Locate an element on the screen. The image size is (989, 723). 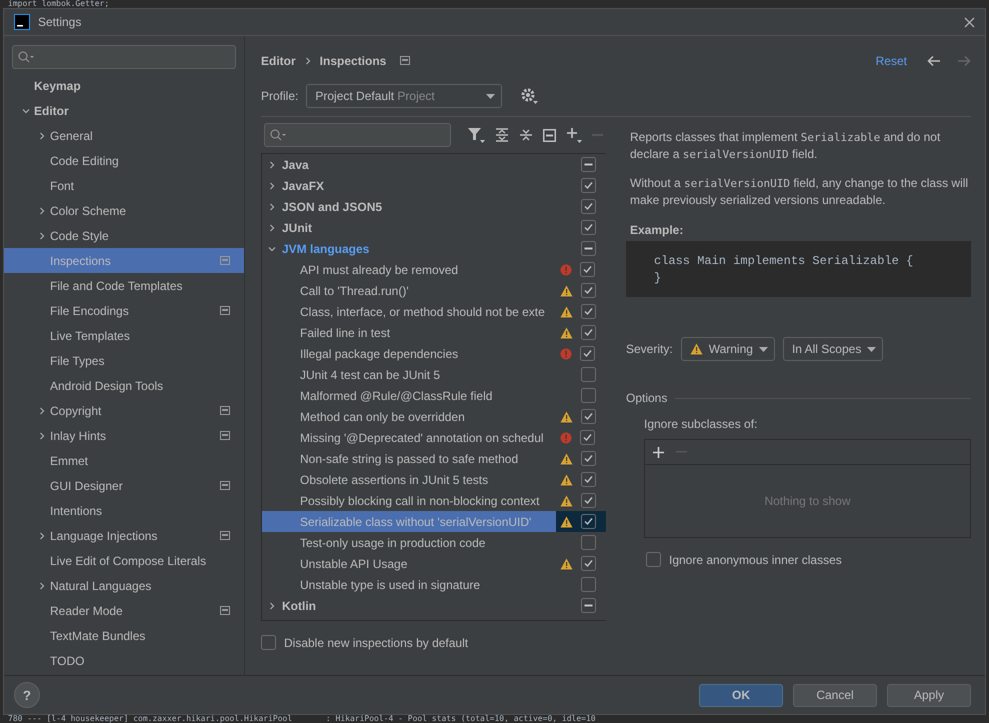
sidebar-item: Copyright is located at coordinates (124, 410).